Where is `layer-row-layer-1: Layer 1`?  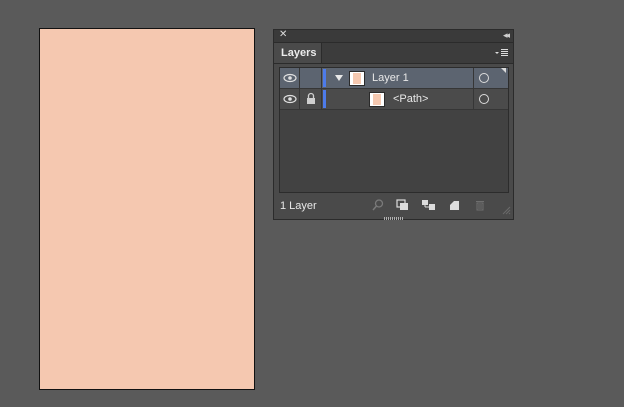 layer-row-layer-1: Layer 1 is located at coordinates (394, 78).